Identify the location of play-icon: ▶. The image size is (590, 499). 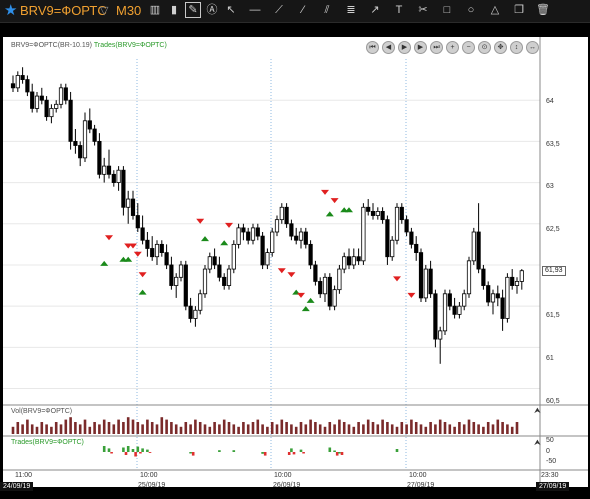
(404, 47).